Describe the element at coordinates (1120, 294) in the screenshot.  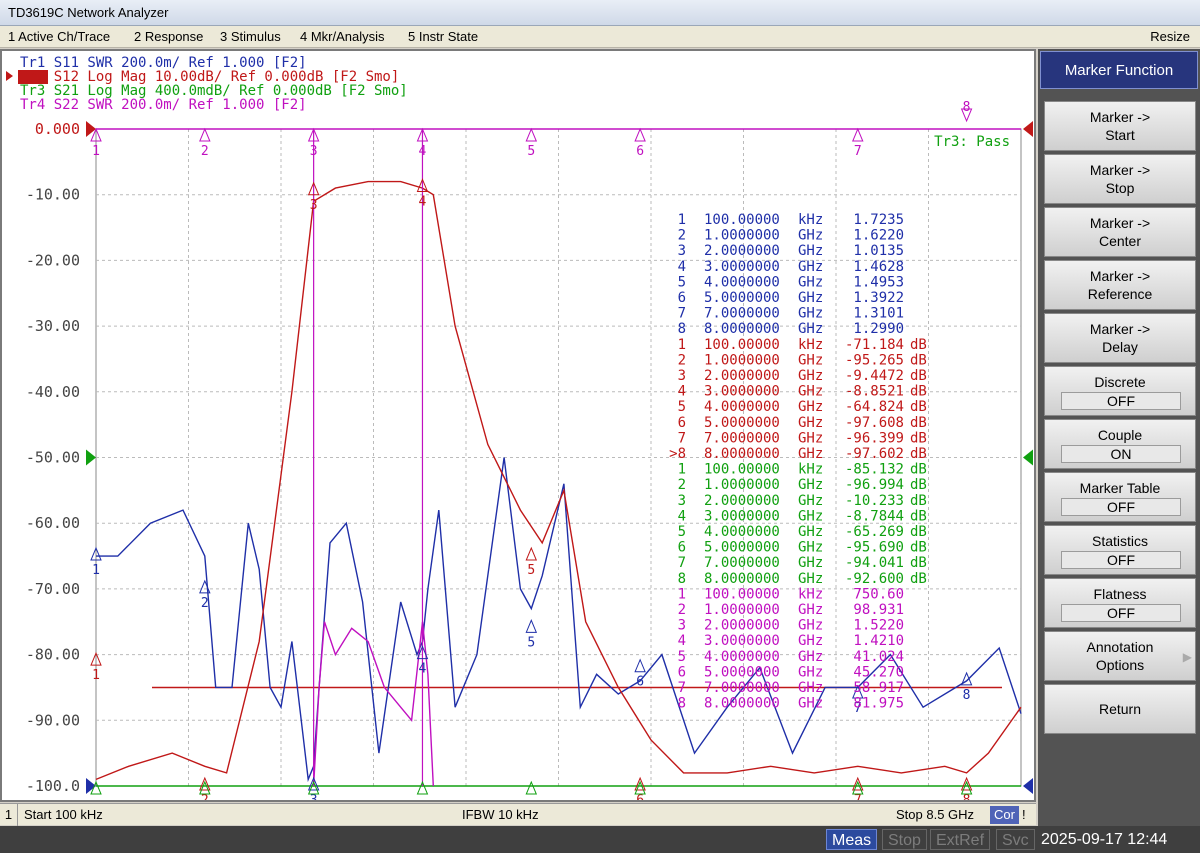
I see `softkey-label: Reference` at that location.